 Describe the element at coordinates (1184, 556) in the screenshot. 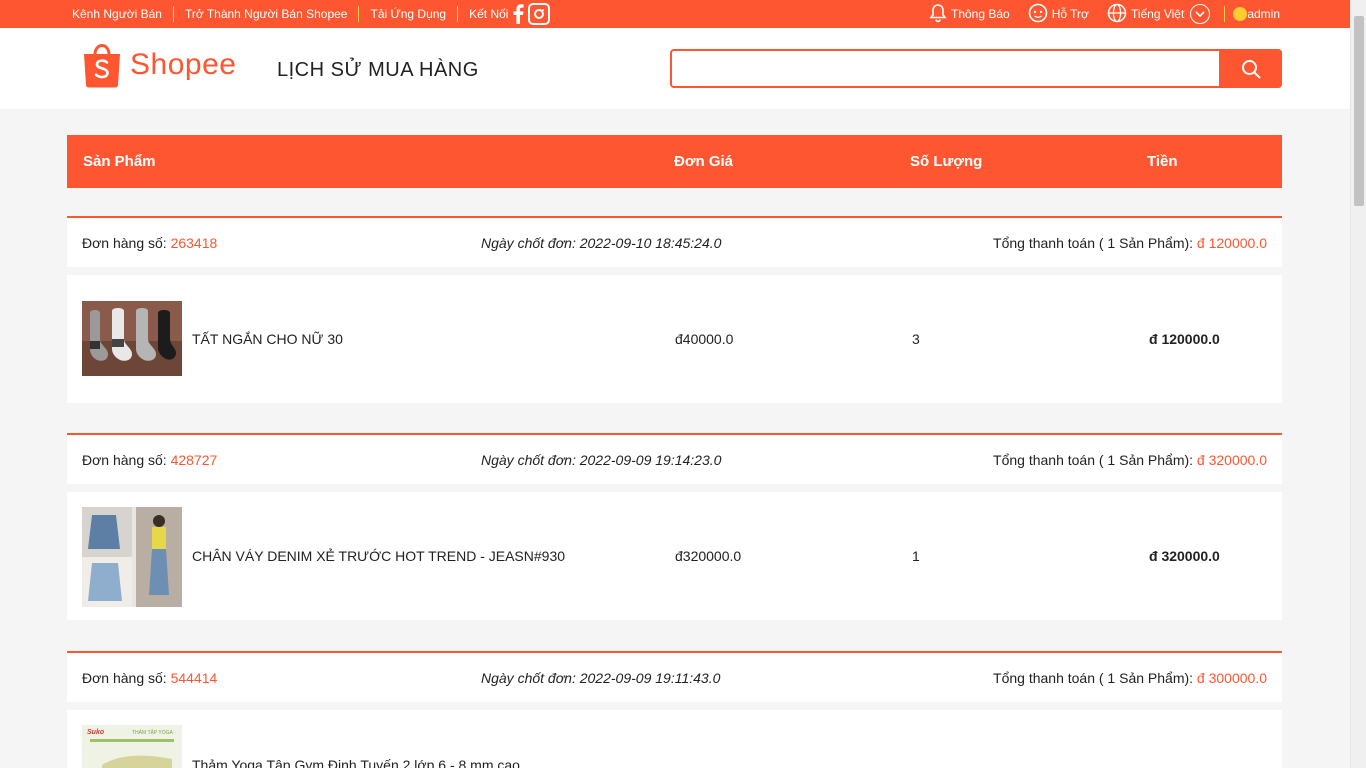

I see `line-amount: đ 320000.0` at that location.